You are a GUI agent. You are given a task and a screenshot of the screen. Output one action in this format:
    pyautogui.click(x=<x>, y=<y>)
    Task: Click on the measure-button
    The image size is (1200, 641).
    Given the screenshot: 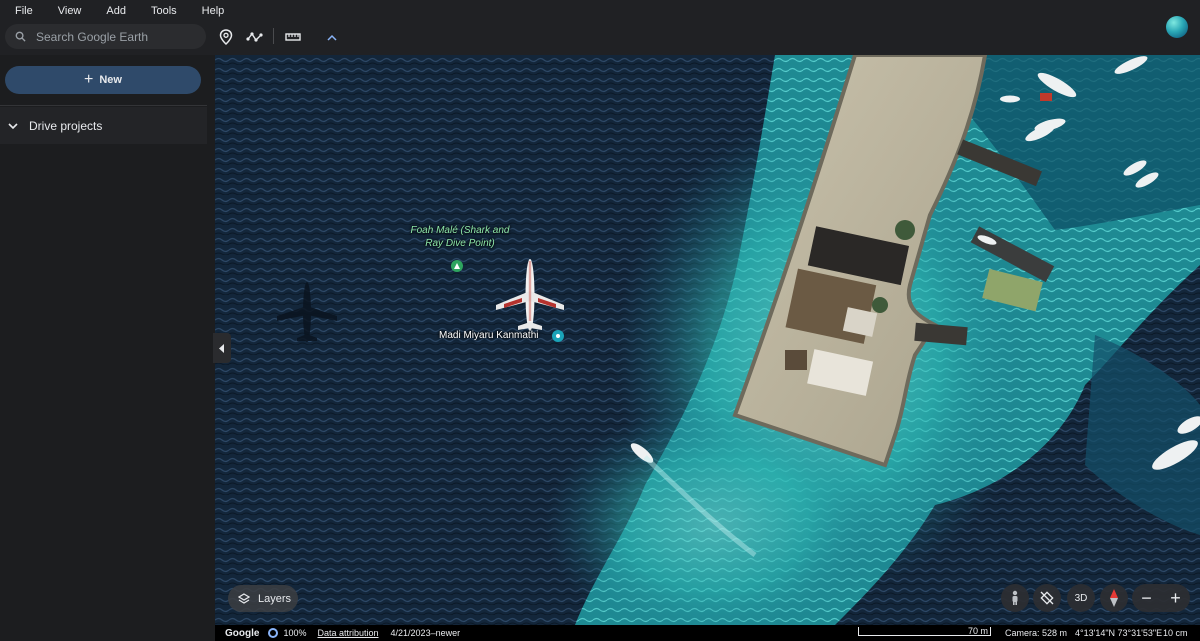 What is the action you would take?
    pyautogui.click(x=293, y=37)
    